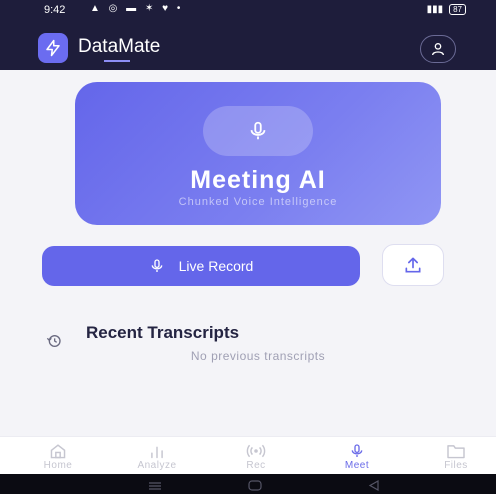 The width and height of the screenshot is (496, 494). I want to click on live-record-button: Live Record, so click(201, 266).